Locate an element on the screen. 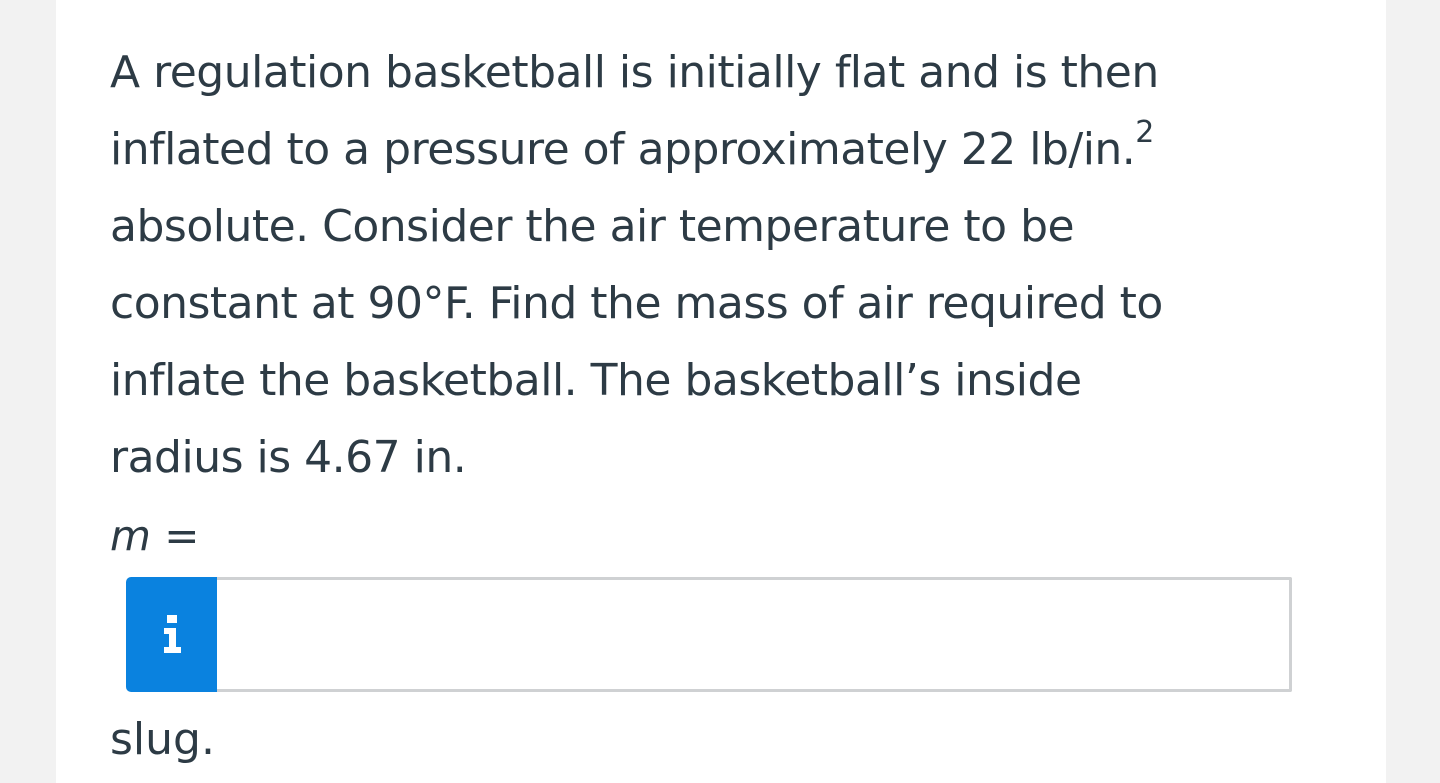 The height and width of the screenshot is (783, 1440). answer-field-group is located at coordinates (709, 634).